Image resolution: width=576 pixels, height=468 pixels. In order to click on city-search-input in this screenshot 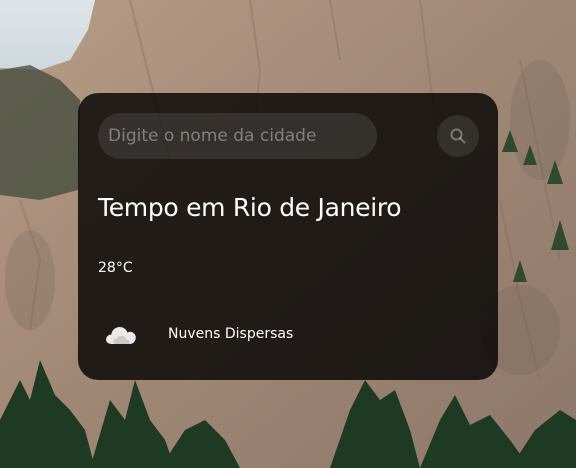, I will do `click(237, 136)`.